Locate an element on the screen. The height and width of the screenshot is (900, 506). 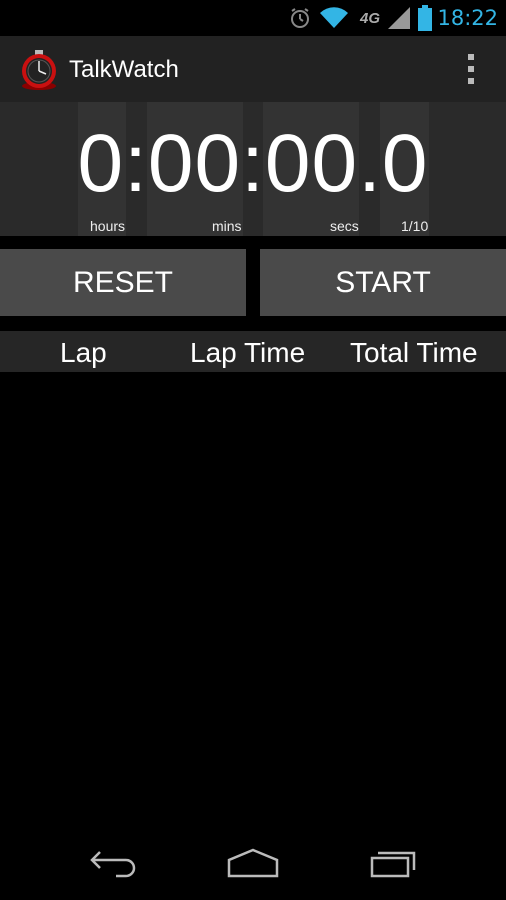
unit-tenths: 1/10 is located at coordinates (415, 226).